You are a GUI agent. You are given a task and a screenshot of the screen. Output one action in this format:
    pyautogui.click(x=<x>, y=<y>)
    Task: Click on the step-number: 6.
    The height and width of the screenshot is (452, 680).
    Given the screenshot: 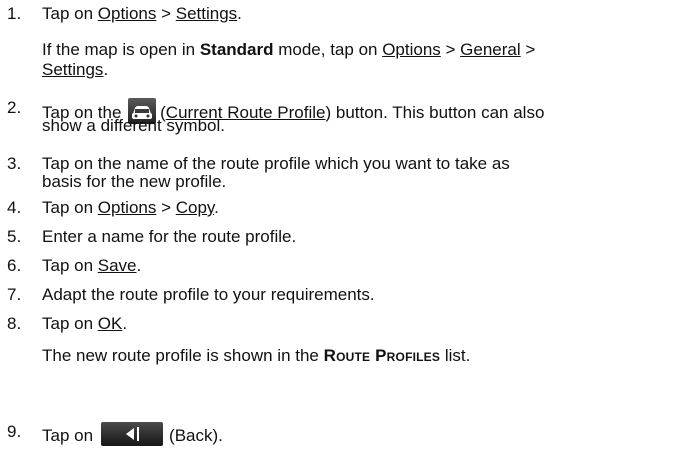 What is the action you would take?
    pyautogui.click(x=14, y=265)
    